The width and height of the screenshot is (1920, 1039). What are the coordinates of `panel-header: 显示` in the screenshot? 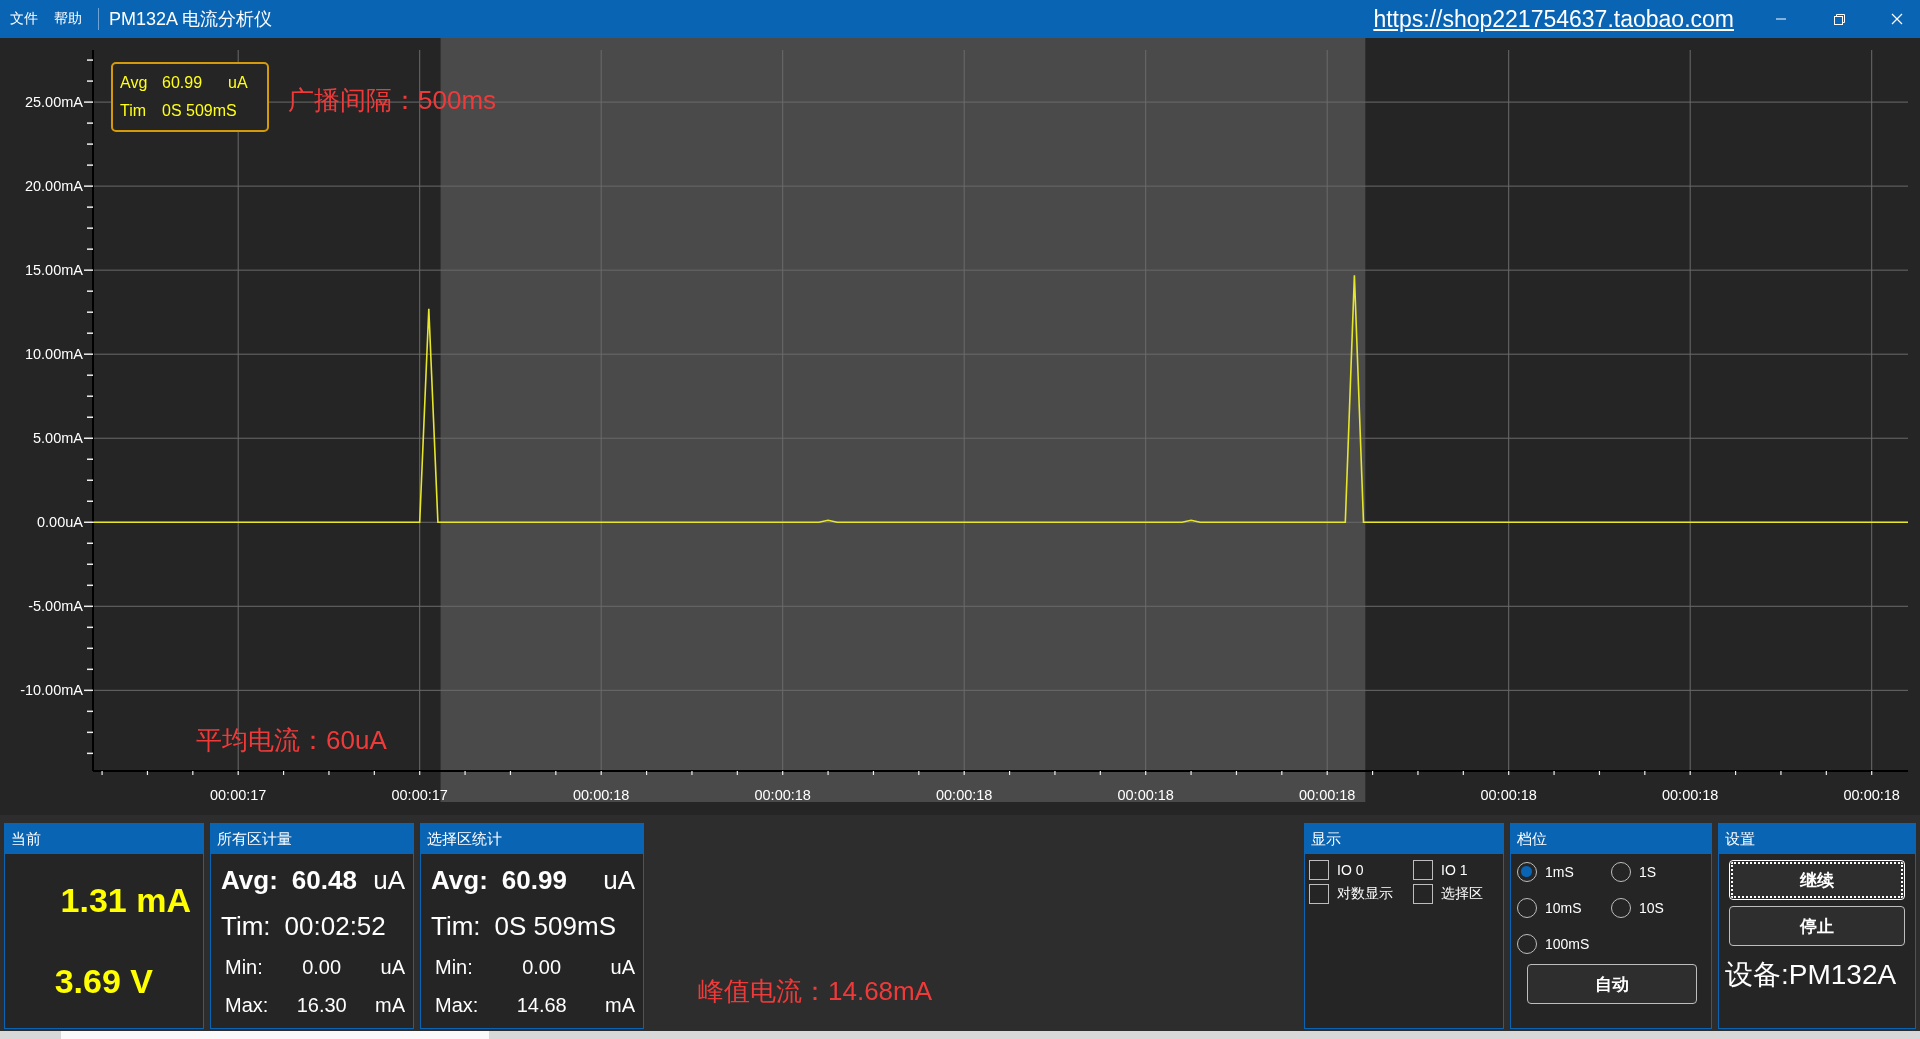 It's located at (1404, 839).